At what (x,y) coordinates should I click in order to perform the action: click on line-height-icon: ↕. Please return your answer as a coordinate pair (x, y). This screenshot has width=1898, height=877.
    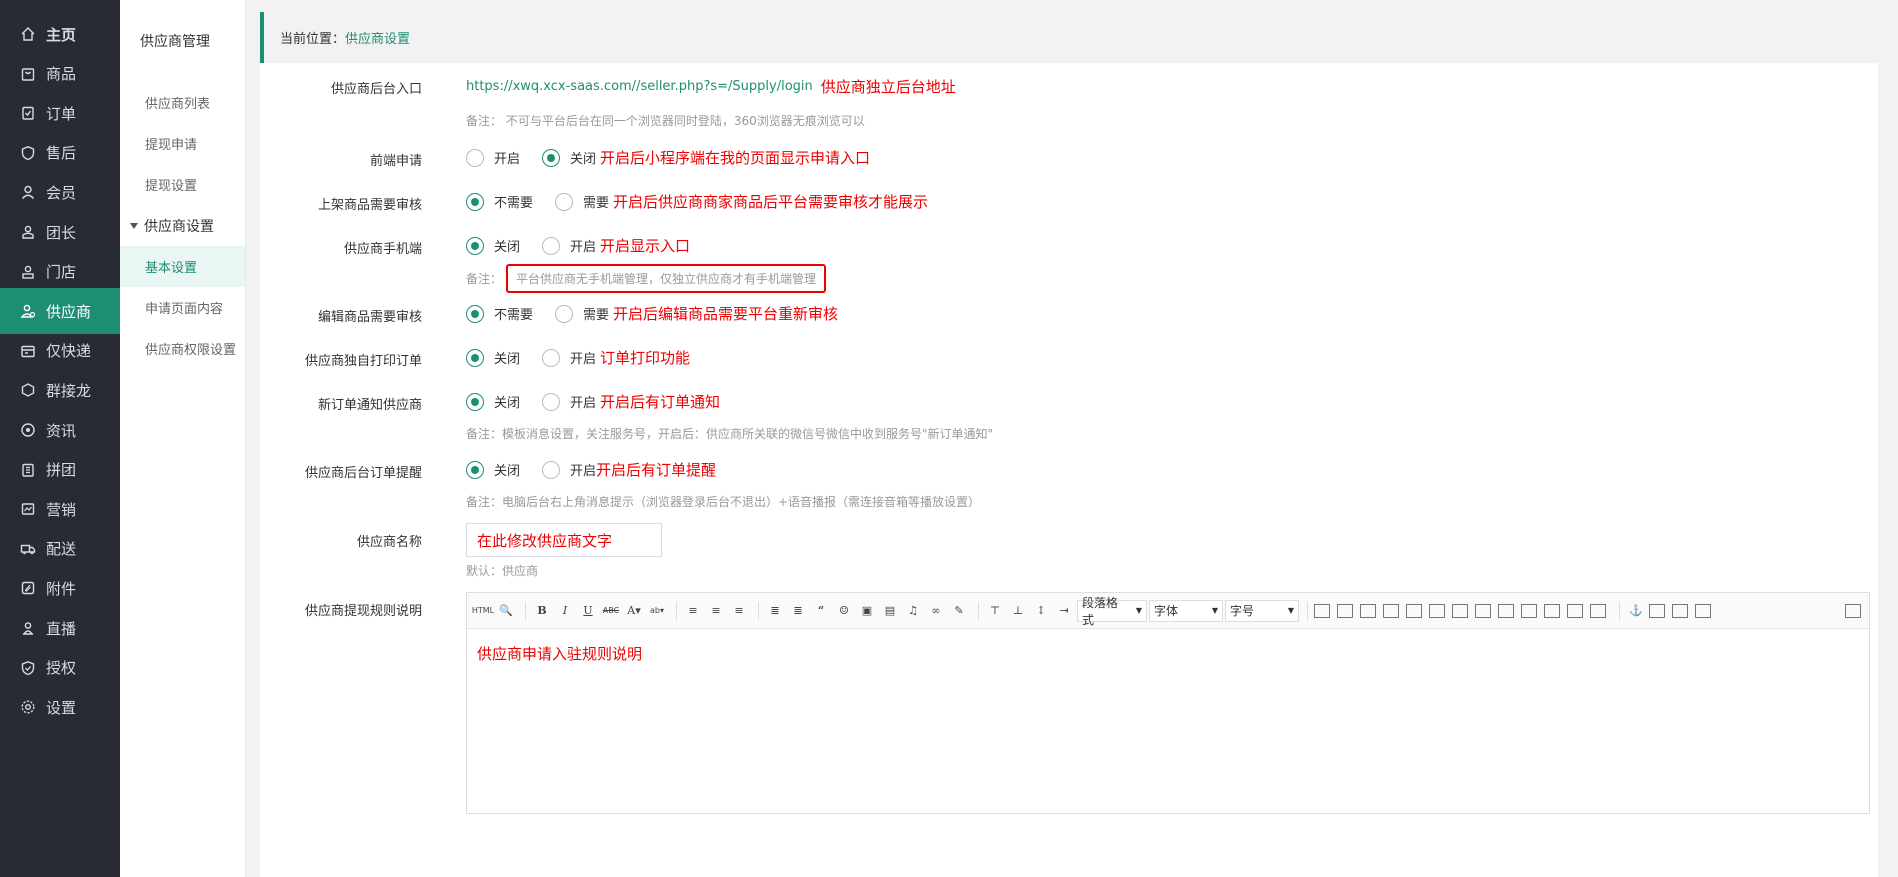
    Looking at the image, I should click on (1041, 611).